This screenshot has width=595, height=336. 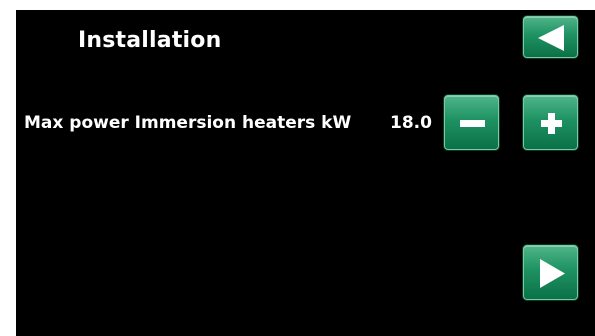 What do you see at coordinates (411, 123) in the screenshot?
I see `parameter-value: 18.0` at bounding box center [411, 123].